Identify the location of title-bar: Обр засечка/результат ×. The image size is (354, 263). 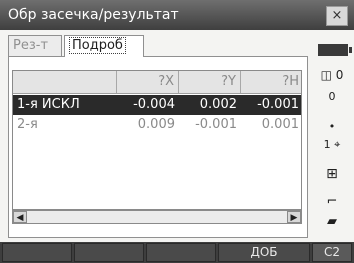
(177, 15).